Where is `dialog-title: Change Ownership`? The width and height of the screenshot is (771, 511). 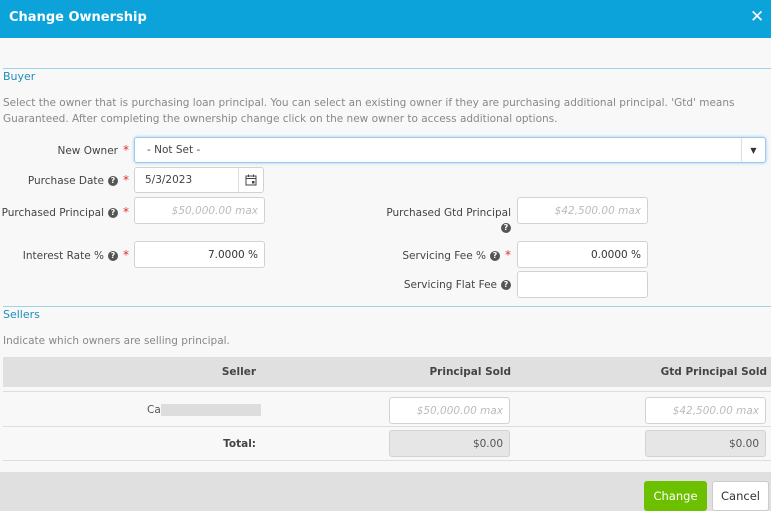
dialog-title: Change Ownership is located at coordinates (78, 17).